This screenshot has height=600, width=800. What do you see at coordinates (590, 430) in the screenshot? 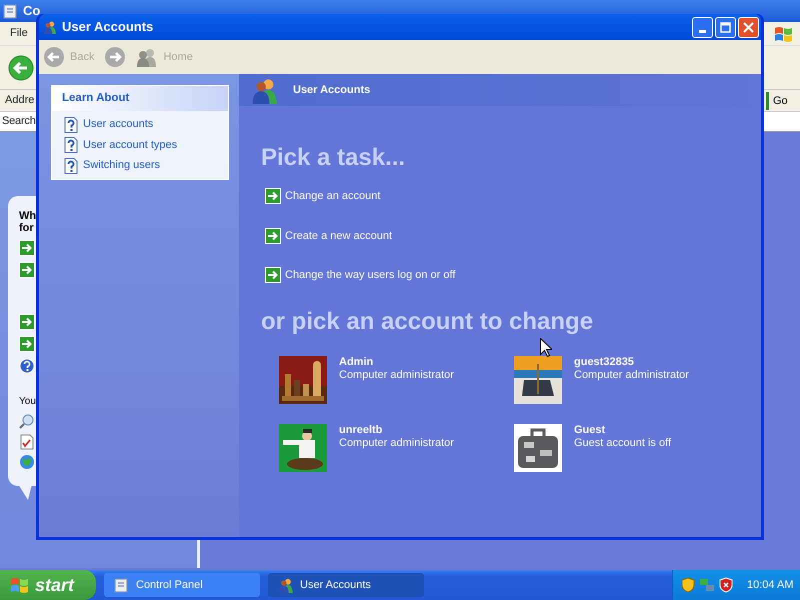
I see `account-name: Guest` at bounding box center [590, 430].